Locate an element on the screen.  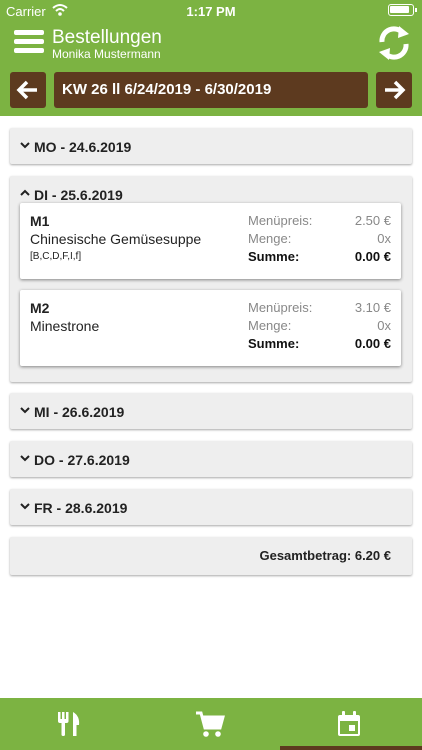
meal-allergens: [B,C,D,F,I,f] is located at coordinates (56, 256).